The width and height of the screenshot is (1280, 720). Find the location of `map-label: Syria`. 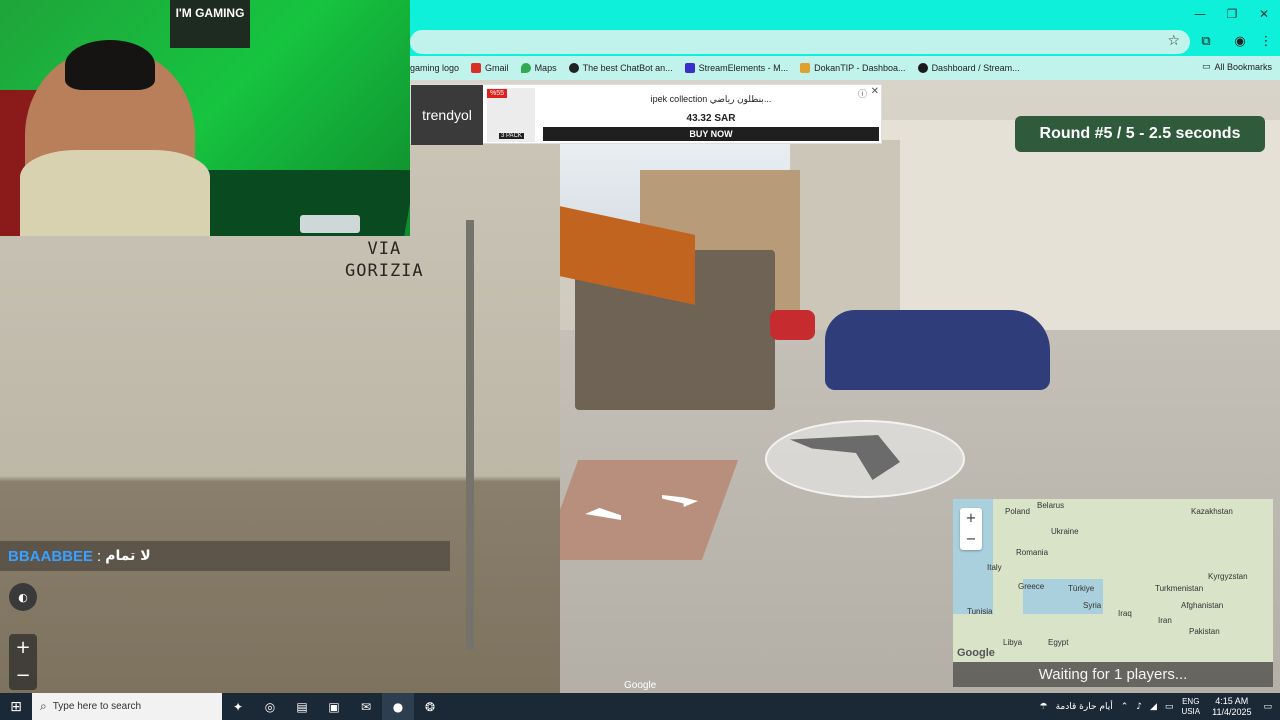

map-label: Syria is located at coordinates (1092, 605).